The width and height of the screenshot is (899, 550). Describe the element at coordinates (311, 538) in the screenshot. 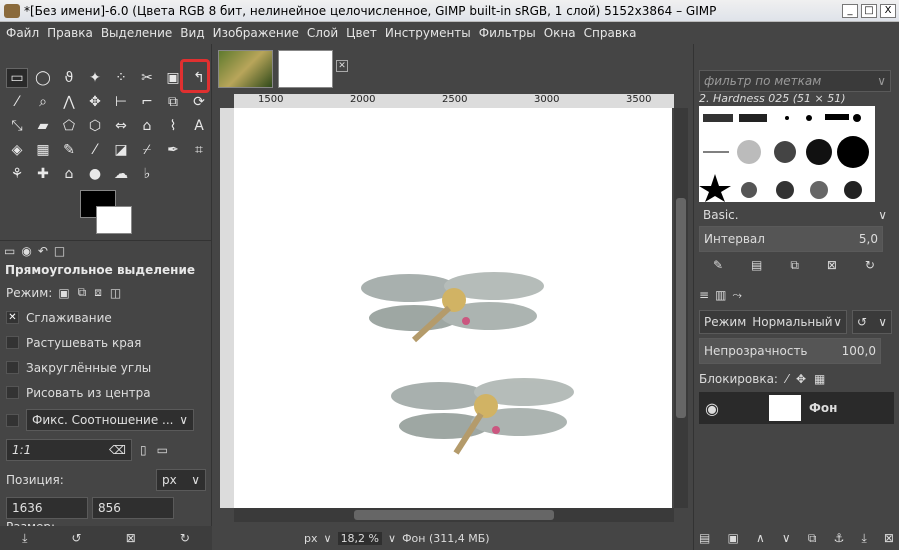

I see `unit-select: px` at that location.